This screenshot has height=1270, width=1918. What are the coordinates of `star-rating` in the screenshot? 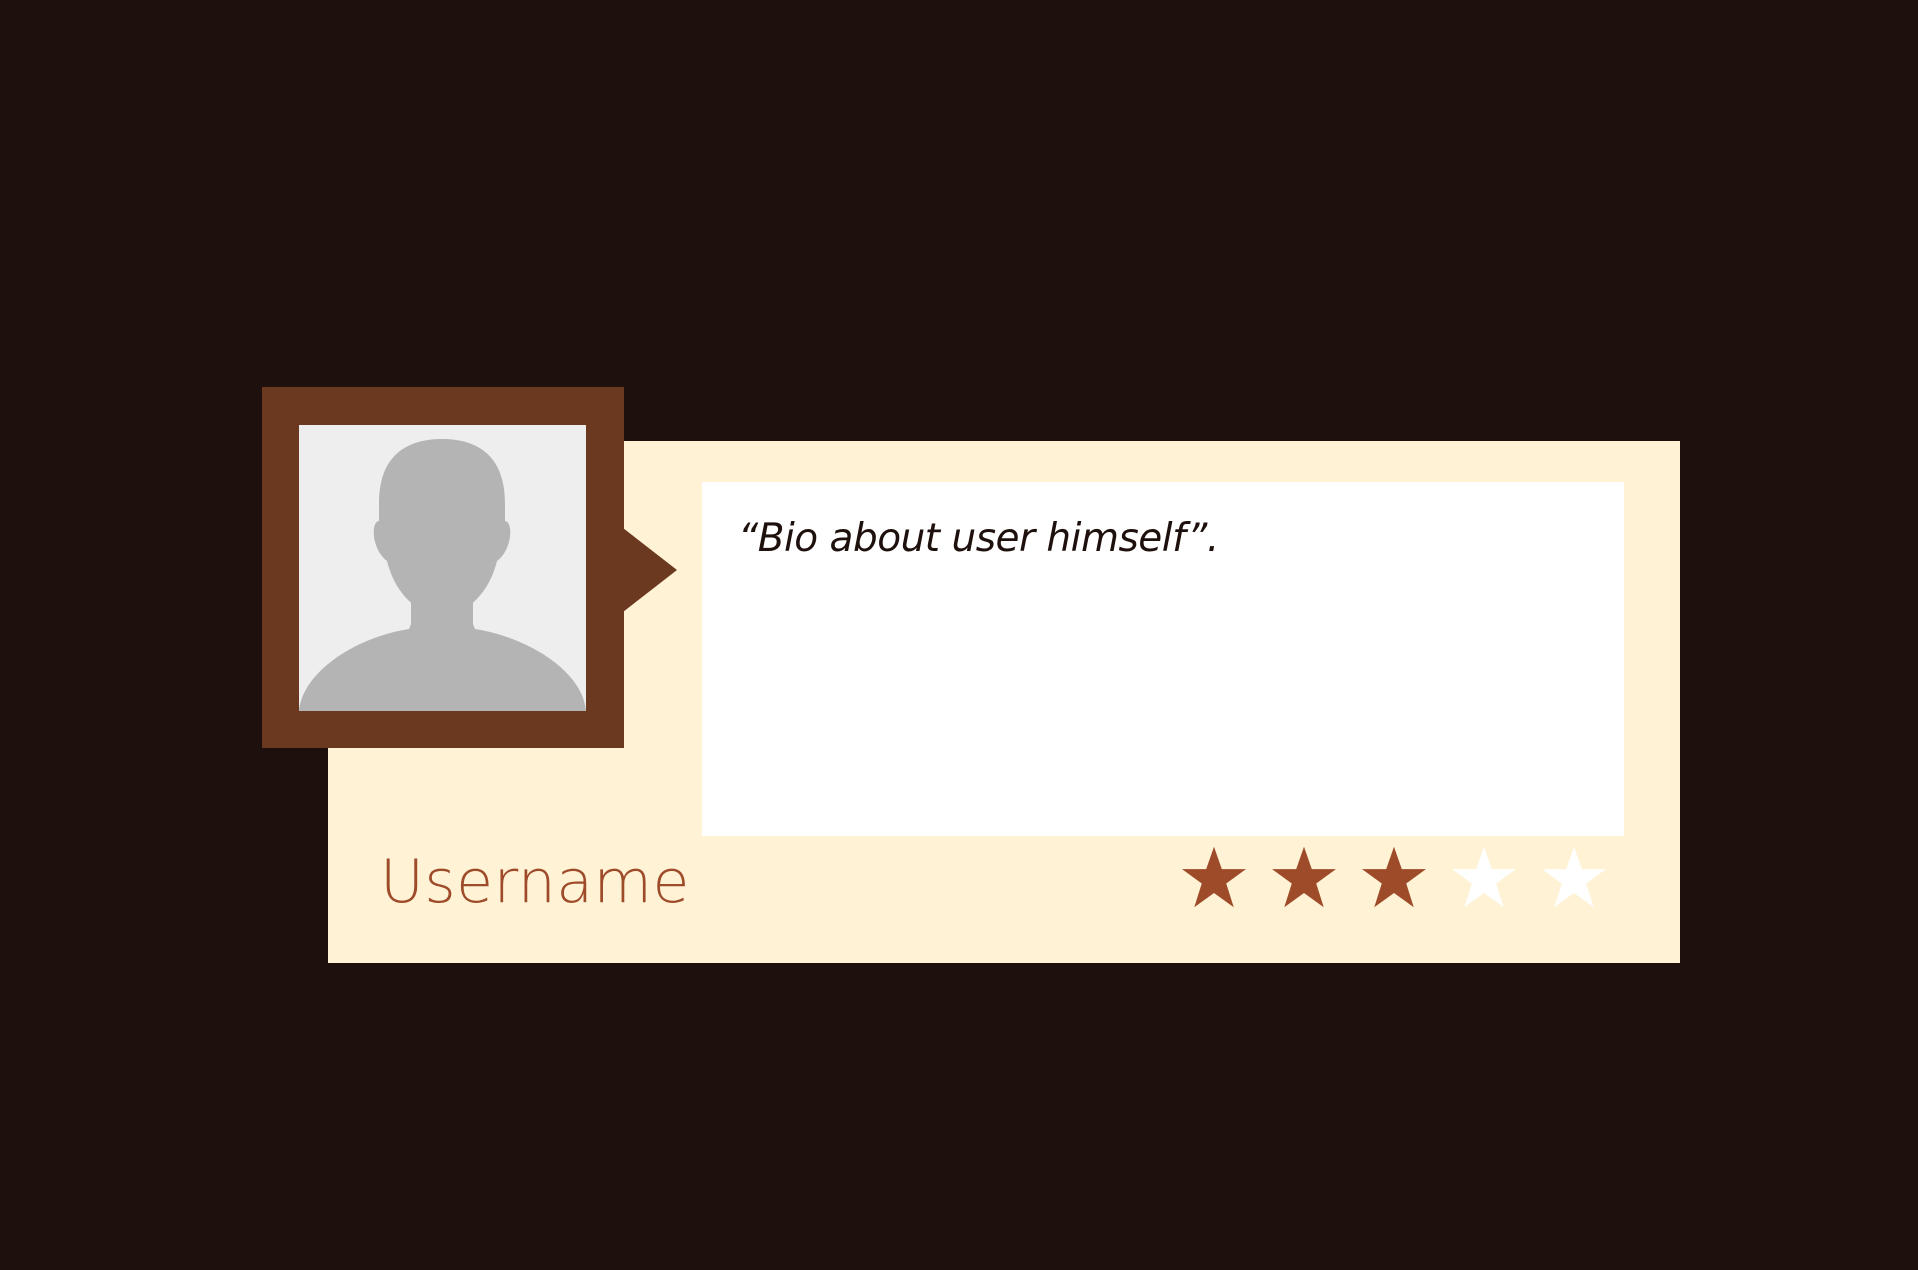 It's located at (1394, 878).